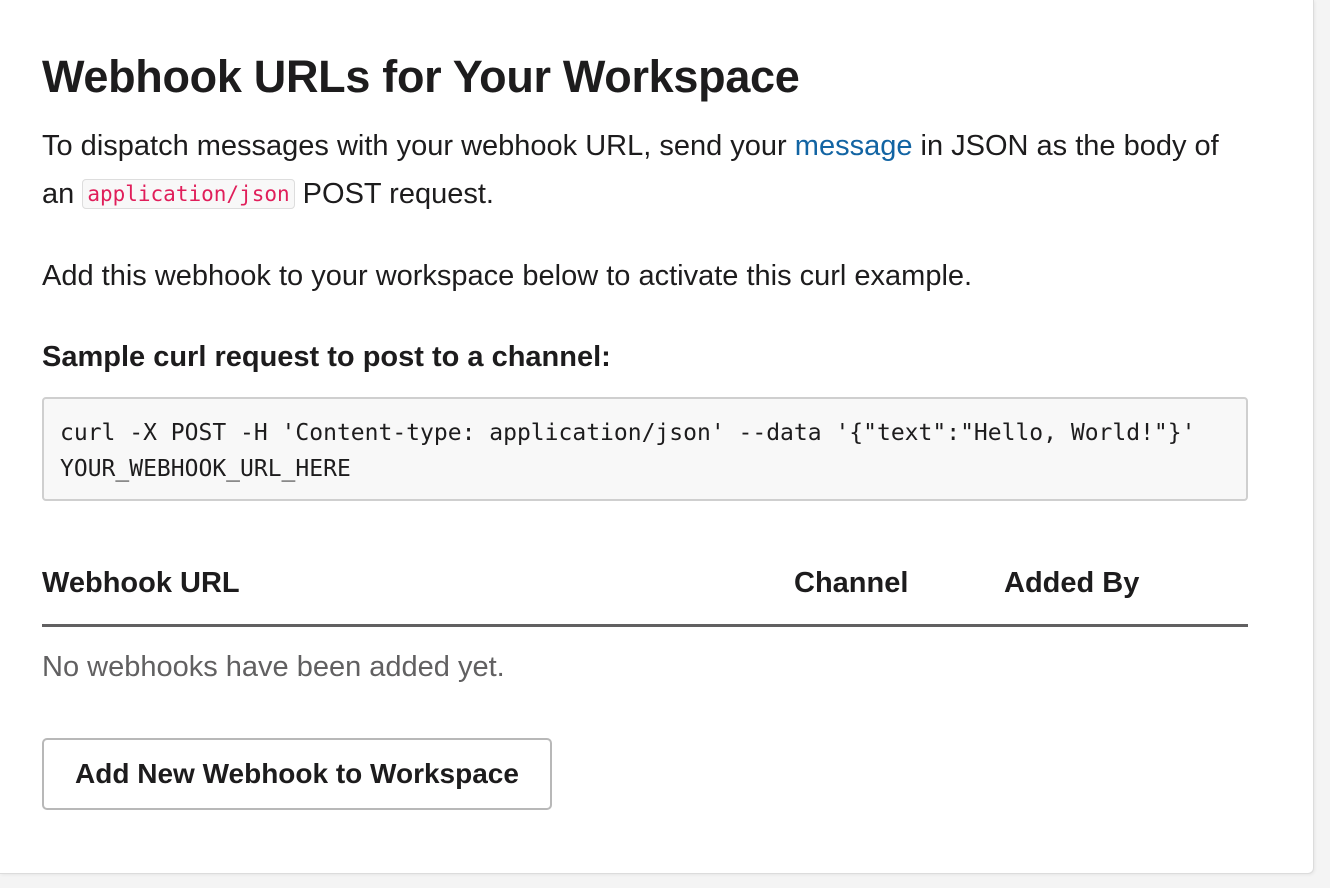  Describe the element at coordinates (851, 583) in the screenshot. I see `column-header-channel: Channel` at that location.